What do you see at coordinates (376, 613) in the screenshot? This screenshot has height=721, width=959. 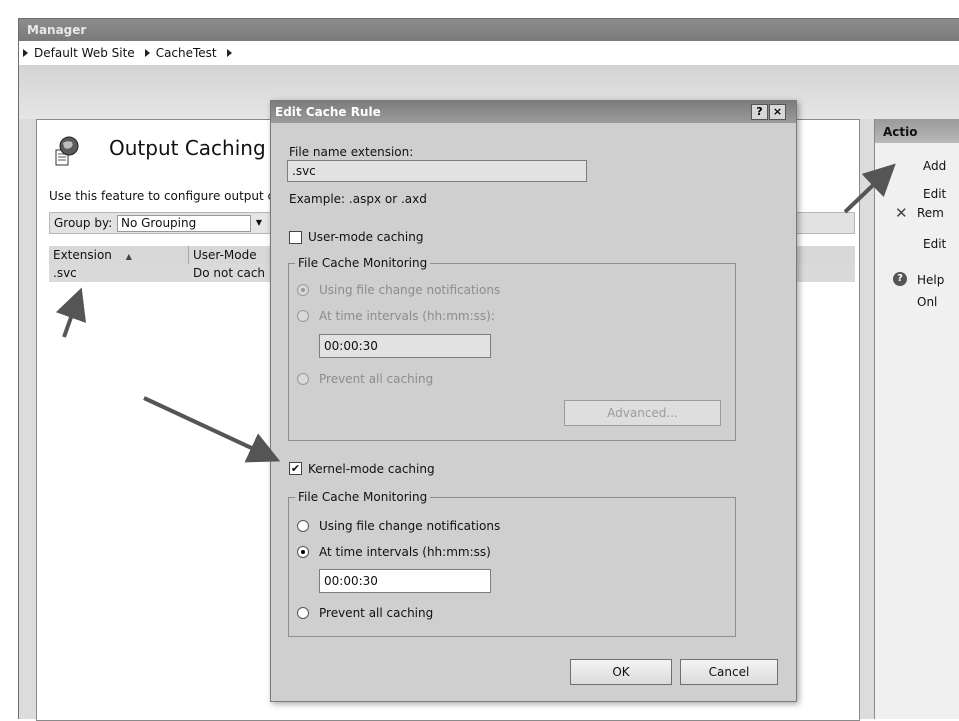 I see `kernel-opt-prevent: Prevent all caching` at bounding box center [376, 613].